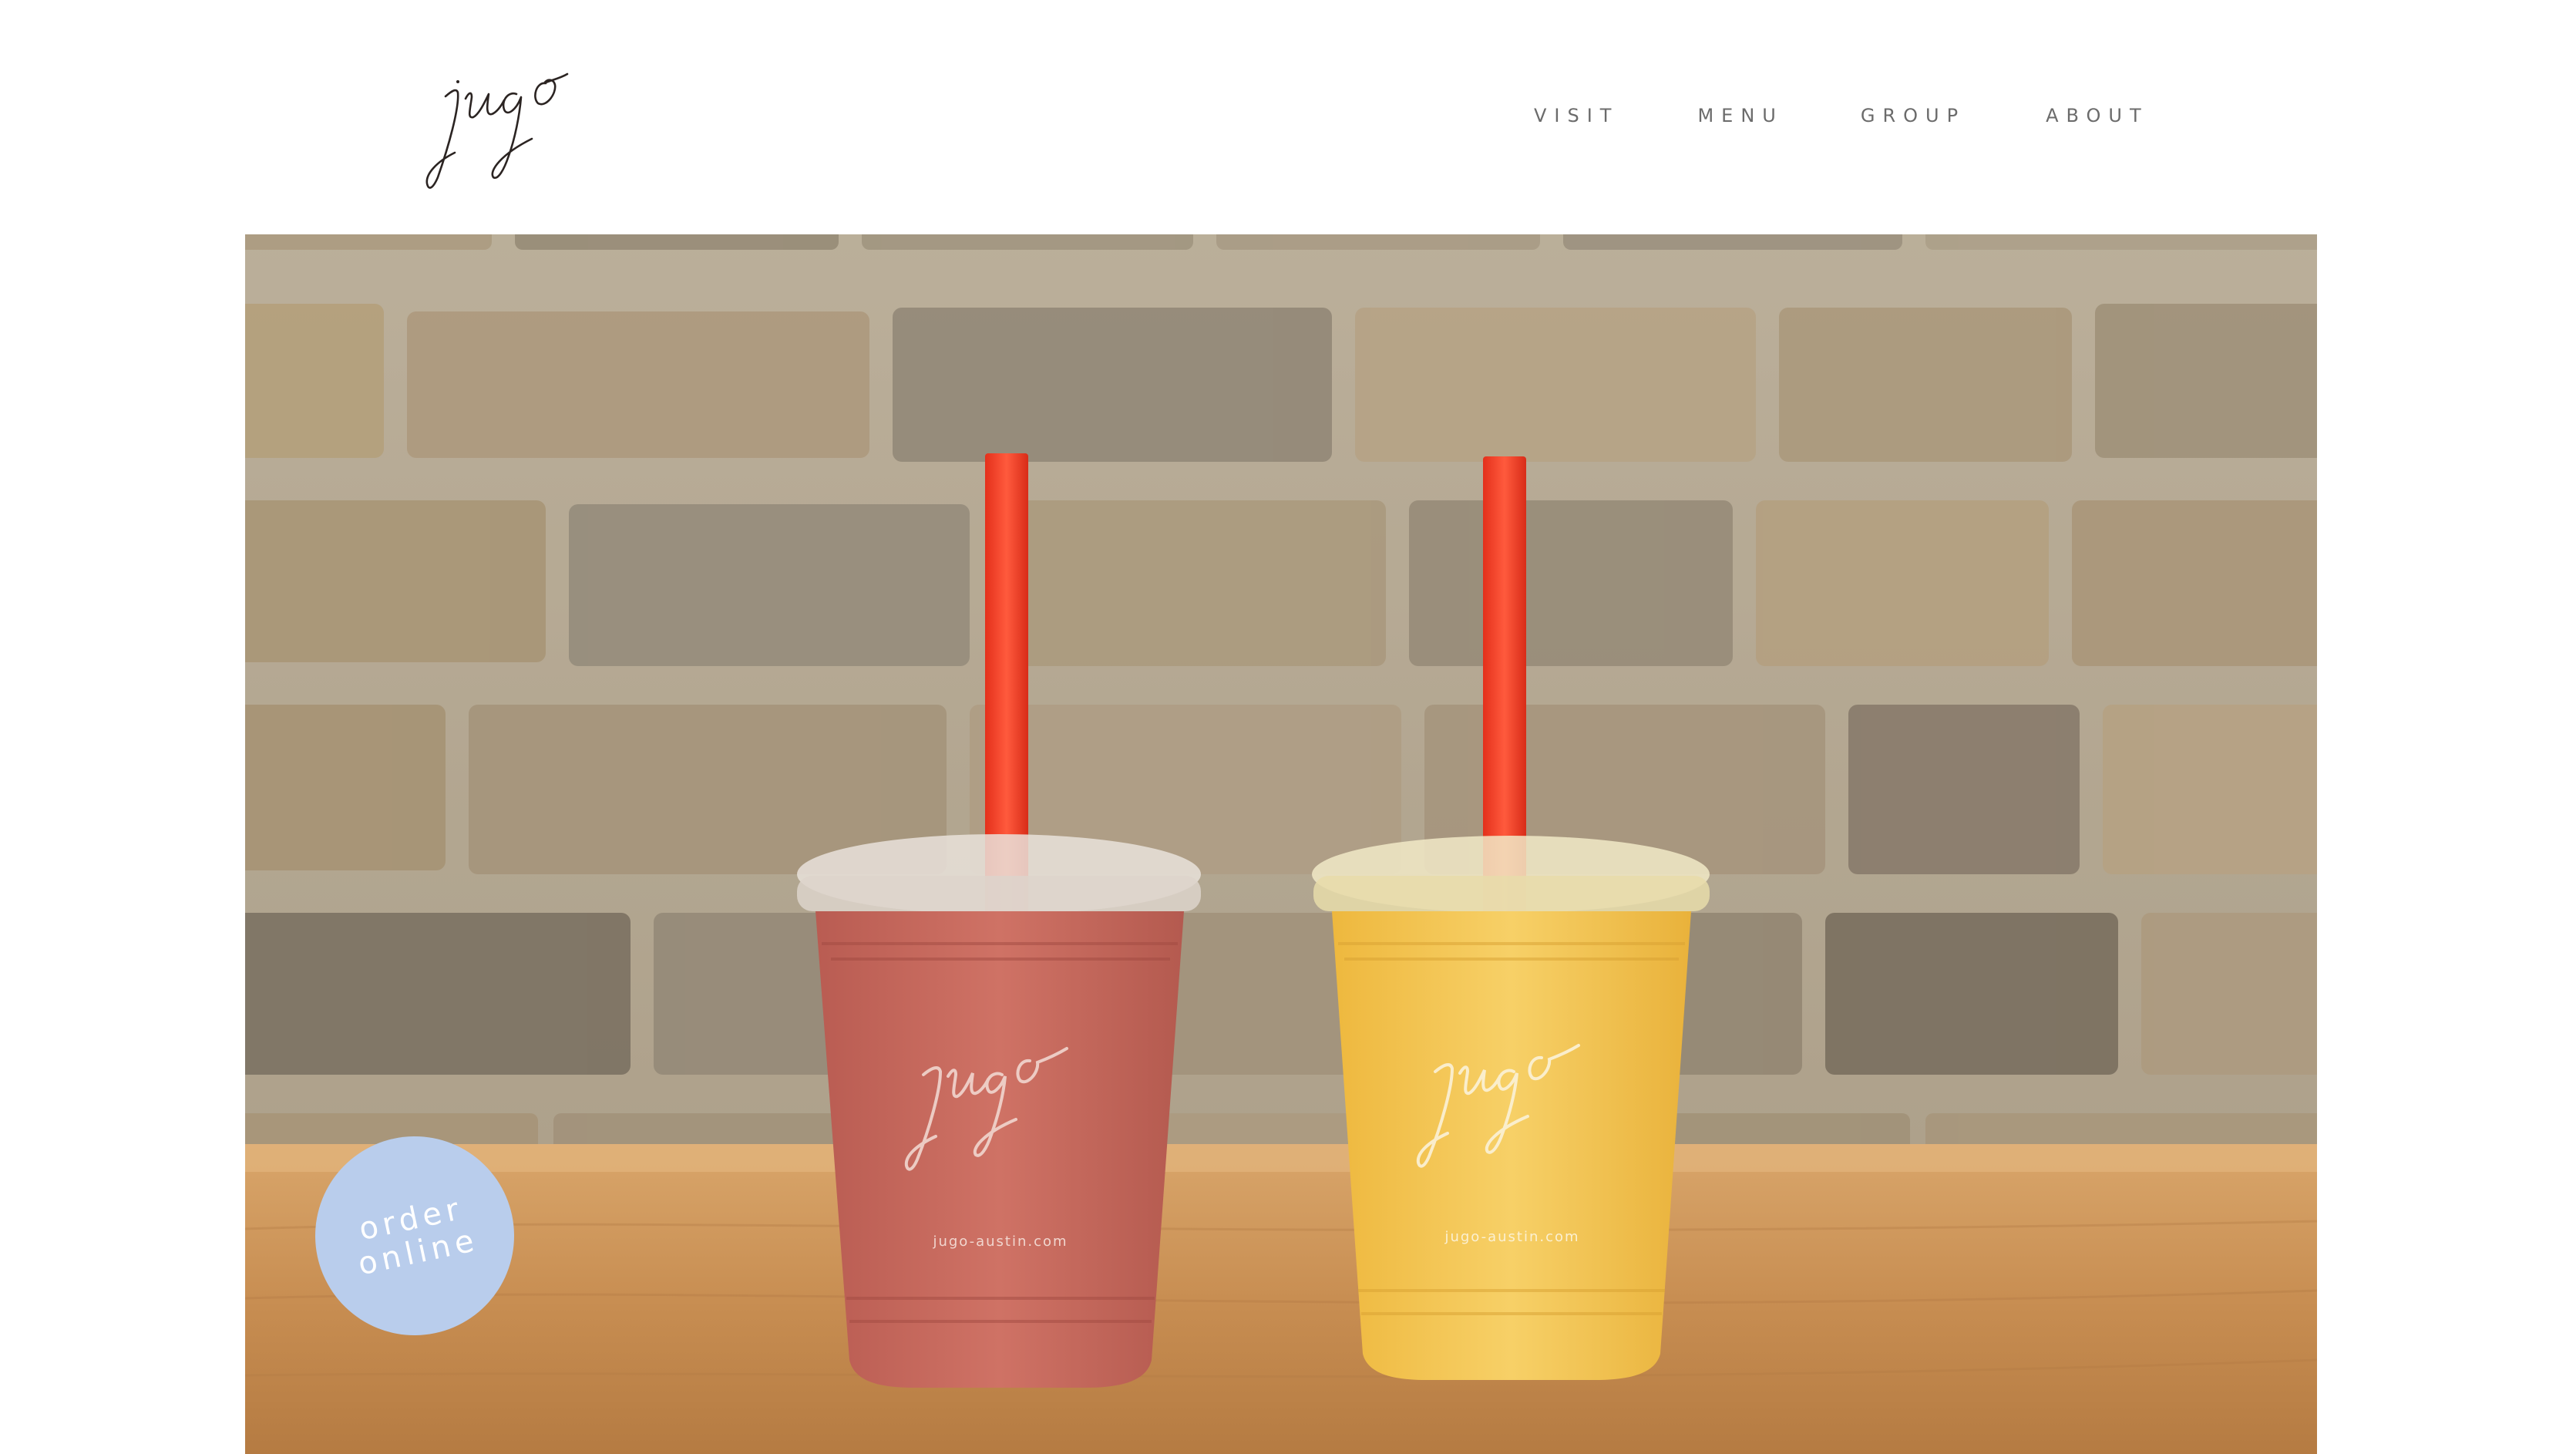 This screenshot has height=1454, width=2576. I want to click on logo-script-icon, so click(497, 130).